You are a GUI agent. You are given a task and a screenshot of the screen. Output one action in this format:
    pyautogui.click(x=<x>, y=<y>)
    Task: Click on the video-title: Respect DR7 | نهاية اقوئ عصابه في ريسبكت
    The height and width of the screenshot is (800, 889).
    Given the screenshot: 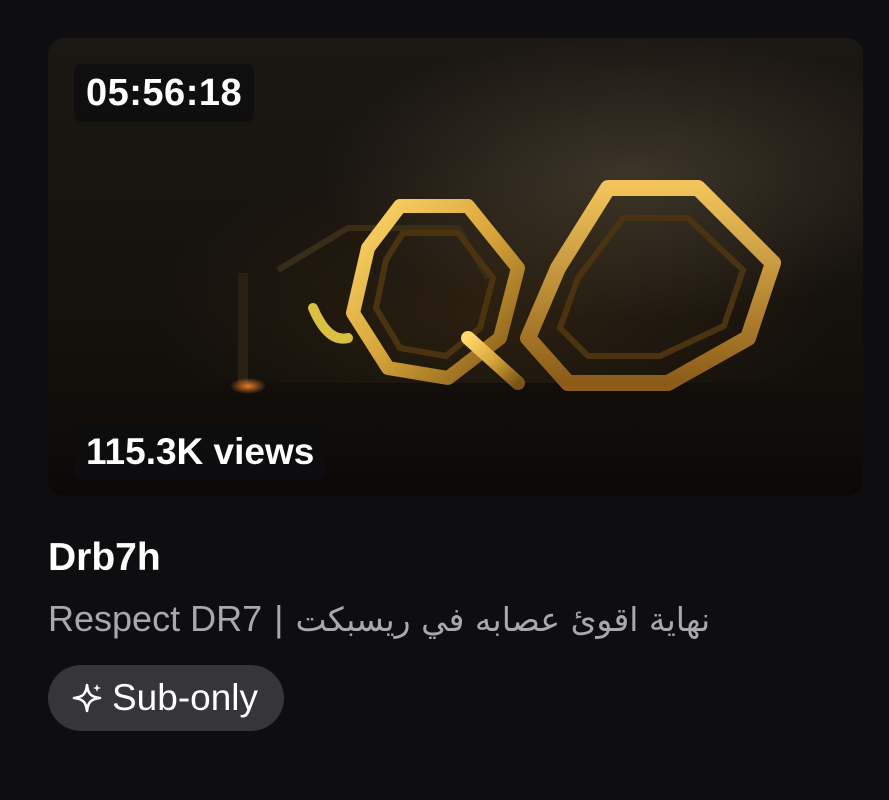 What is the action you would take?
    pyautogui.click(x=448, y=618)
    